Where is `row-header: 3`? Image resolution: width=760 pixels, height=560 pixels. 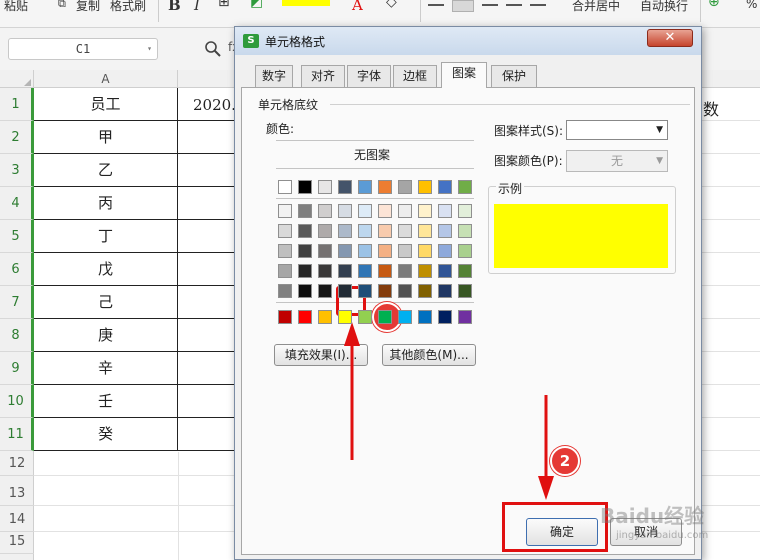 row-header: 3 is located at coordinates (17, 170).